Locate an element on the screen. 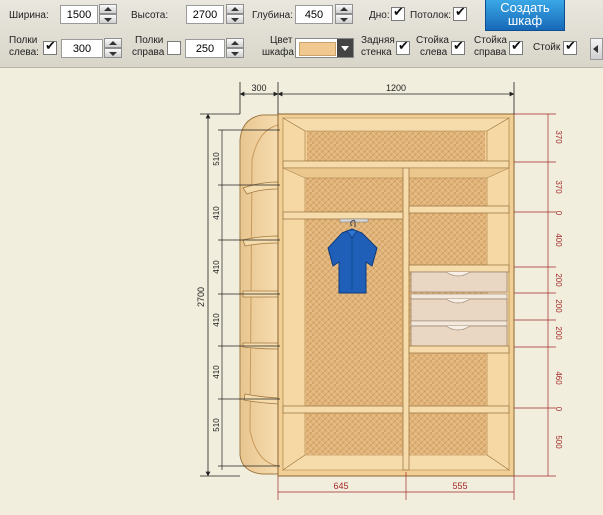 The image size is (603, 515). left-dim-4: 410 is located at coordinates (216, 320).